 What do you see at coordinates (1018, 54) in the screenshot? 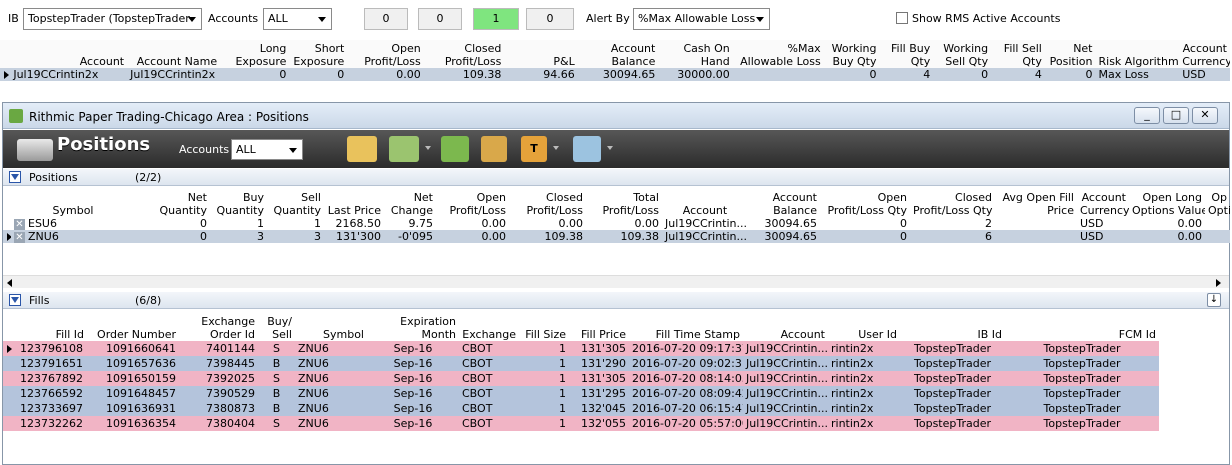
I see `column-header: Fill Sell Qty` at bounding box center [1018, 54].